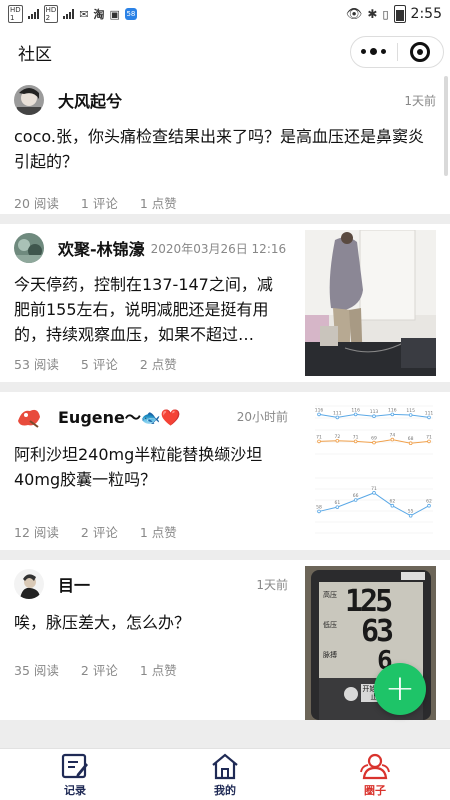 The width and height of the screenshot is (450, 800). What do you see at coordinates (374, 489) in the screenshot?
I see `heart-rate-value-label: 71` at bounding box center [374, 489].